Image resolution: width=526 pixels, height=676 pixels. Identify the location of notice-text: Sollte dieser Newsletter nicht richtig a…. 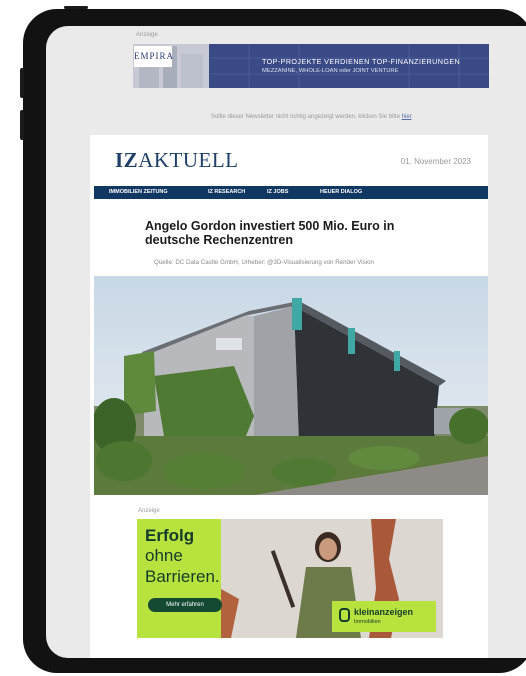
(305, 117).